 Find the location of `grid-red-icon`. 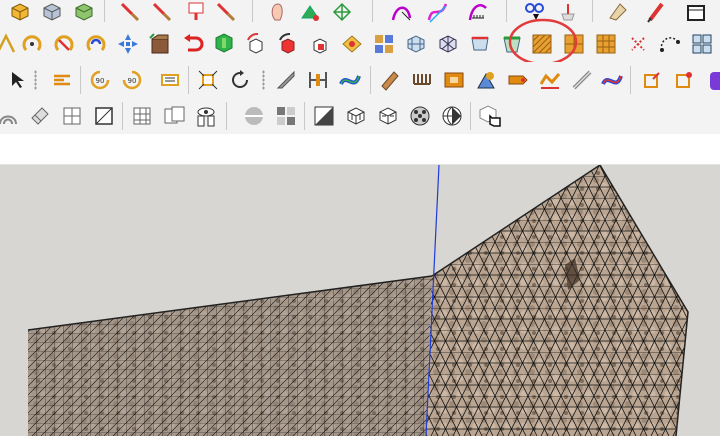

grid-red-icon is located at coordinates (480, 44).